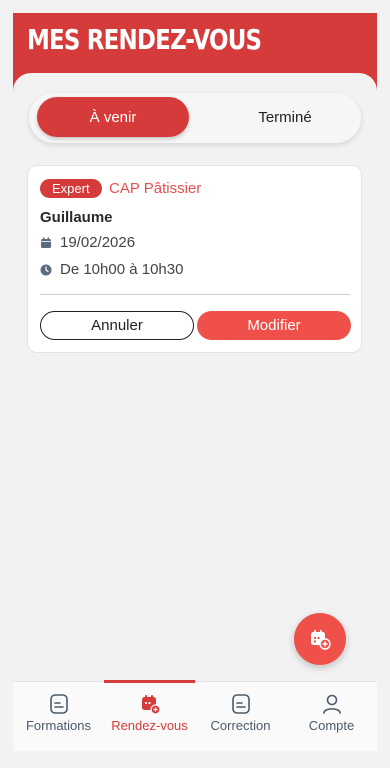 The image size is (390, 768). I want to click on nav-label: Correction, so click(240, 725).